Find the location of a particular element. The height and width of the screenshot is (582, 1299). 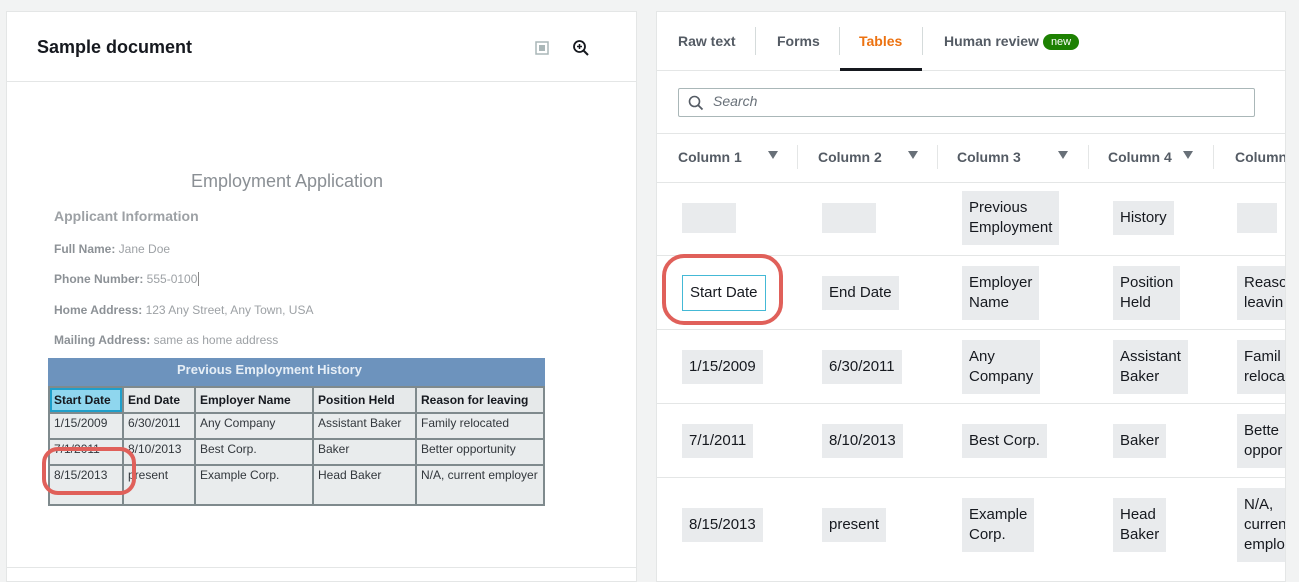

table-cell: Example Corp. is located at coordinates (254, 485).